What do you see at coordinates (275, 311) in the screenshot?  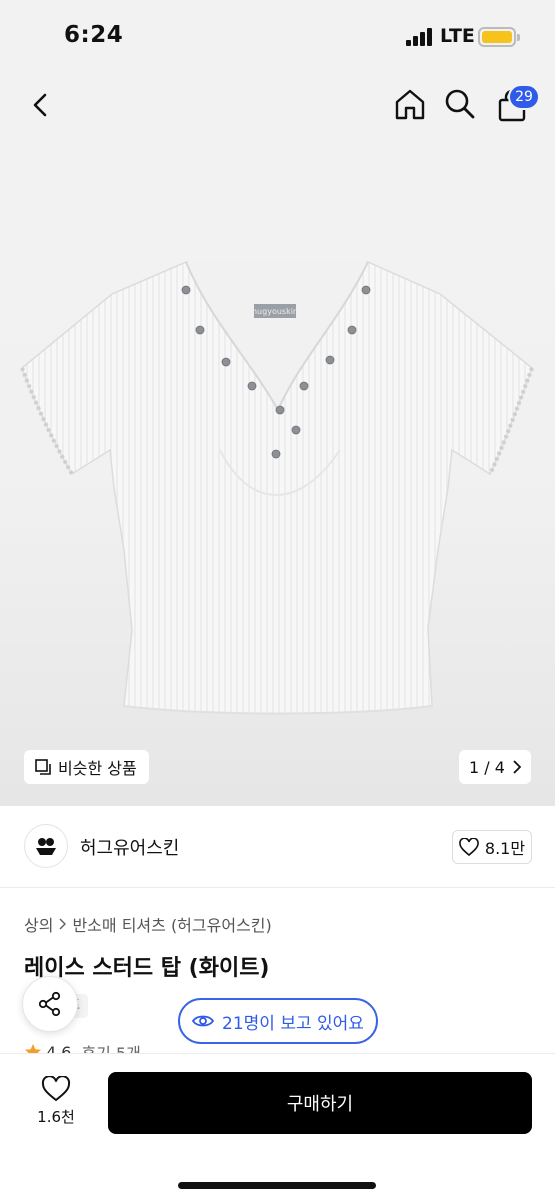 I see `garment-label: hugyouskin` at bounding box center [275, 311].